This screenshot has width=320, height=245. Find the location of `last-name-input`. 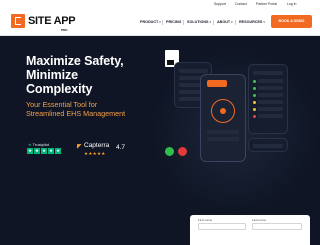

last-name-input is located at coordinates (277, 226).